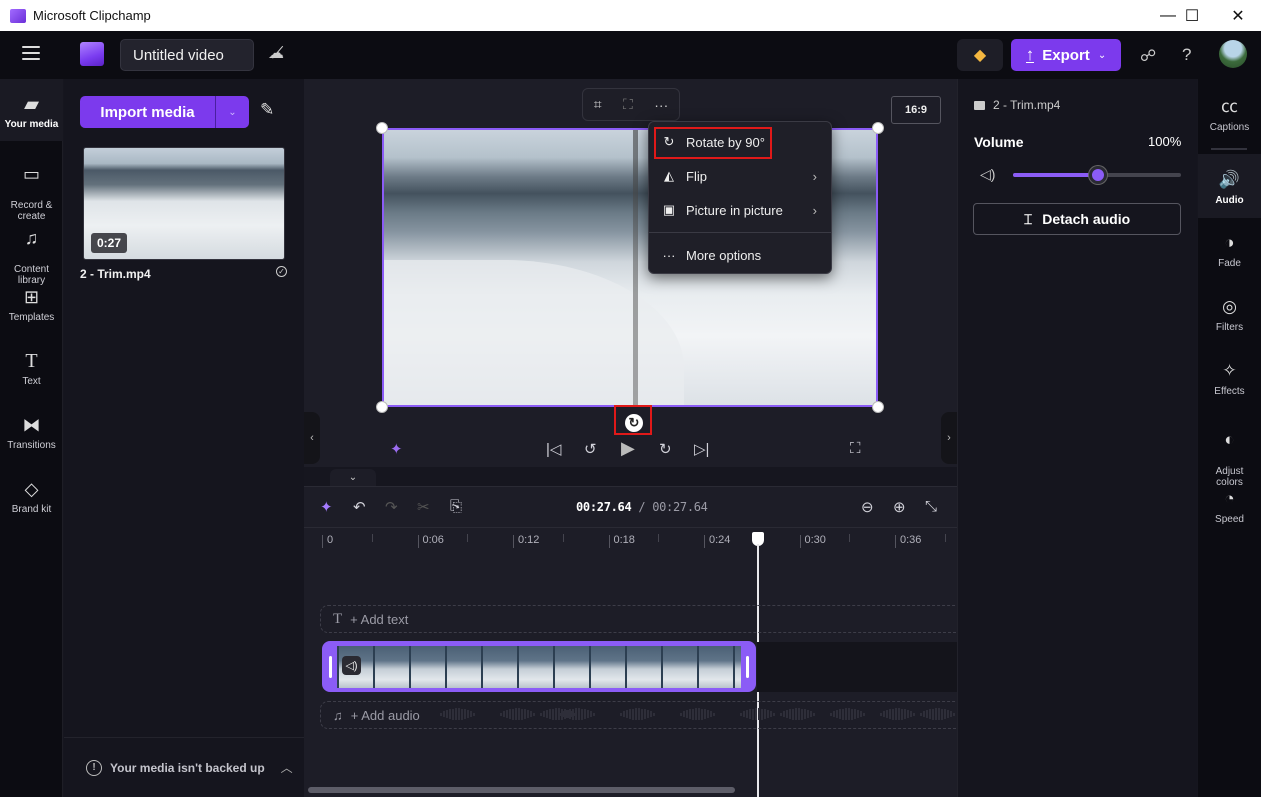 This screenshot has width=1261, height=797. Describe the element at coordinates (999, 142) in the screenshot. I see `volume-label: Volume` at that location.